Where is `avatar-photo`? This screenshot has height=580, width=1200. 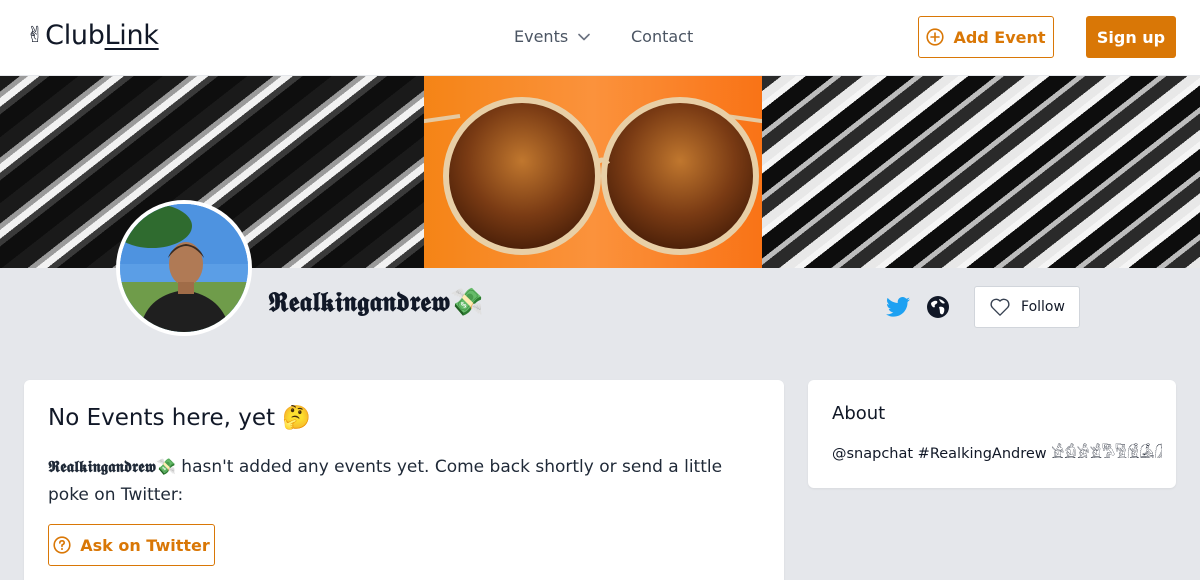
avatar-photo is located at coordinates (184, 268).